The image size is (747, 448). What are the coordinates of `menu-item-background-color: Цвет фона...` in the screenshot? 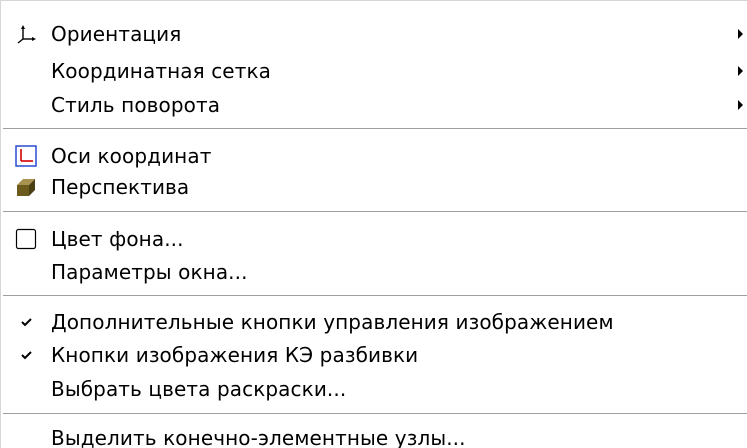 It's located at (374, 239).